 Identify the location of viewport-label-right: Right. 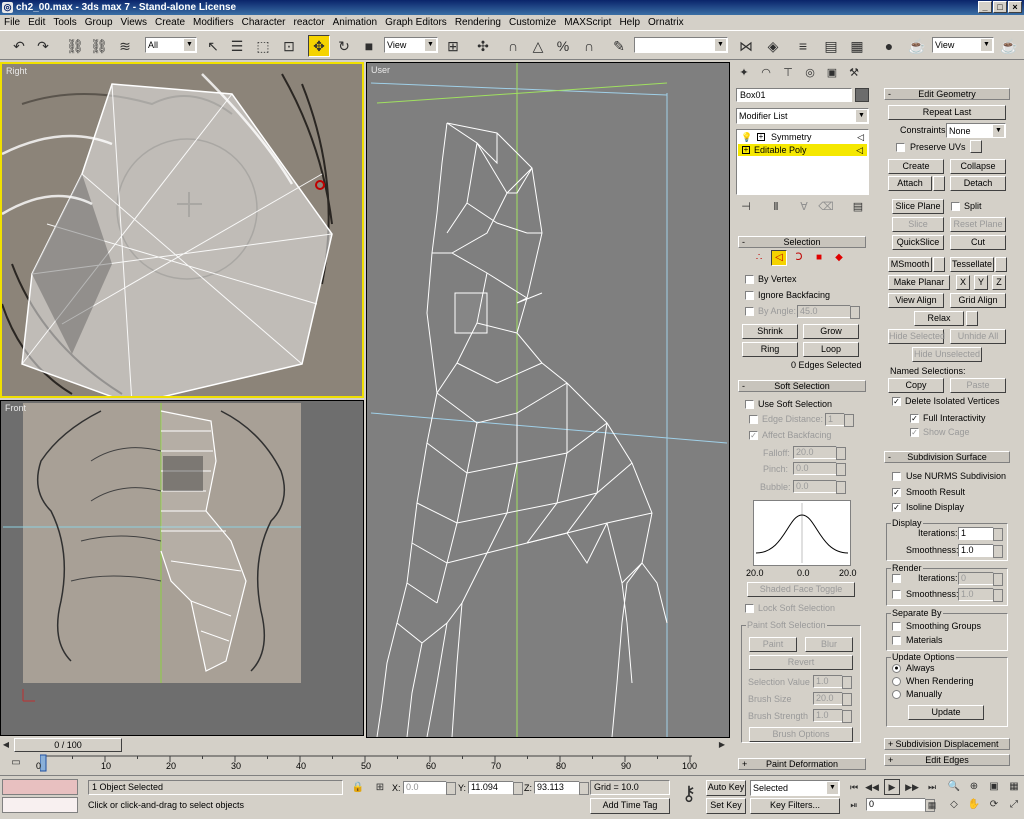
(16, 71).